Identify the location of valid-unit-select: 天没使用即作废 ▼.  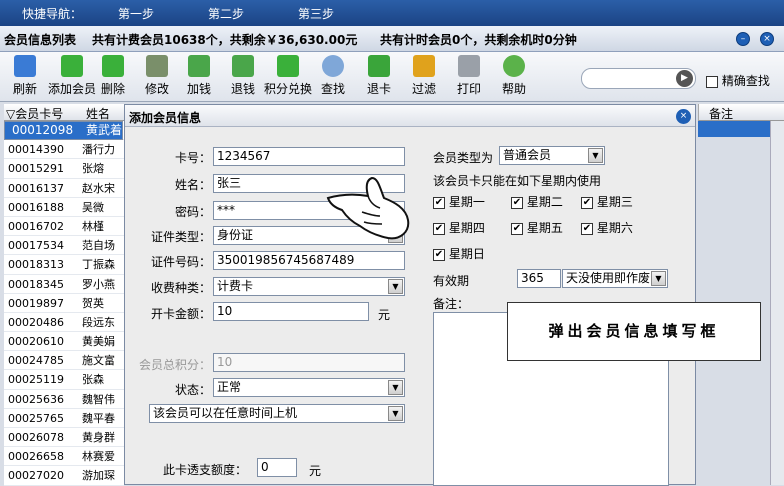
(615, 278).